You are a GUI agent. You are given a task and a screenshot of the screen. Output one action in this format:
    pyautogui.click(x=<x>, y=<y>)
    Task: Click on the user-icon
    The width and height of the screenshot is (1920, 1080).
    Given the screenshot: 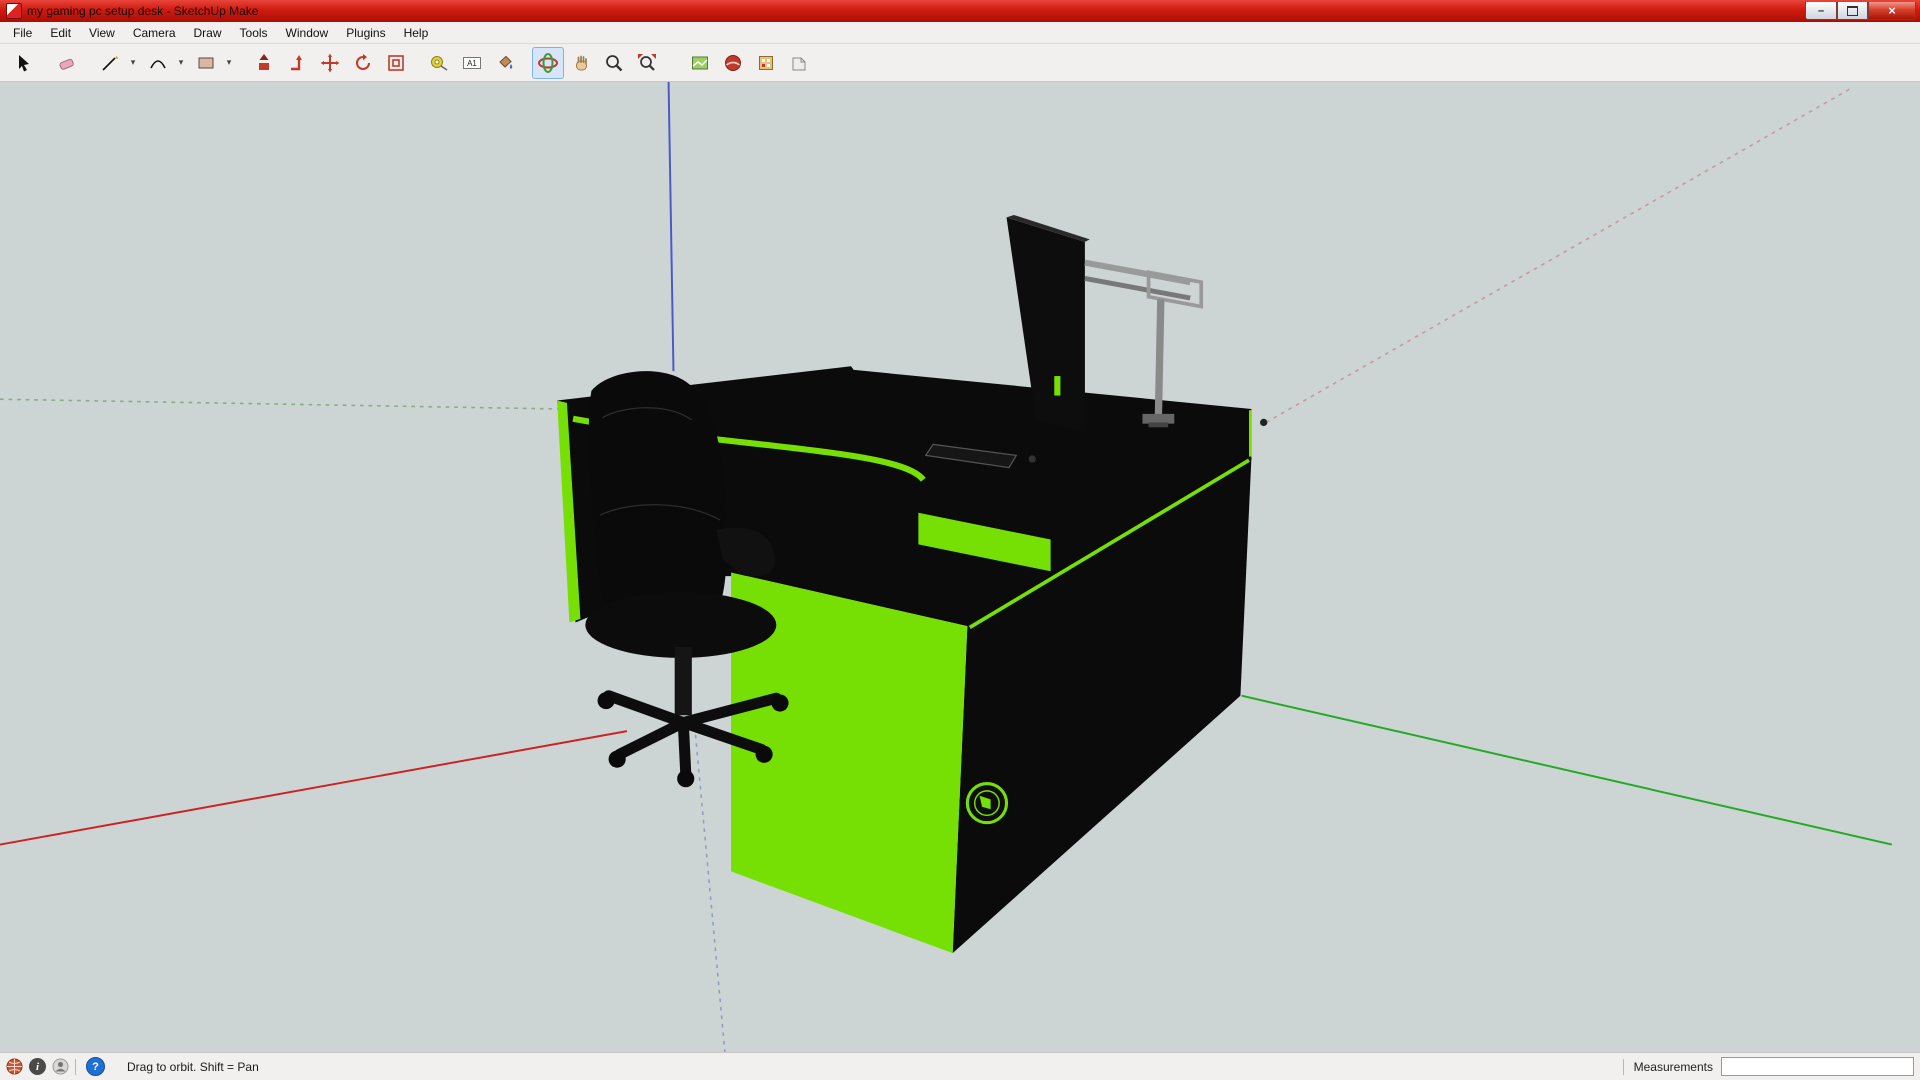 What is the action you would take?
    pyautogui.click(x=60, y=1066)
    